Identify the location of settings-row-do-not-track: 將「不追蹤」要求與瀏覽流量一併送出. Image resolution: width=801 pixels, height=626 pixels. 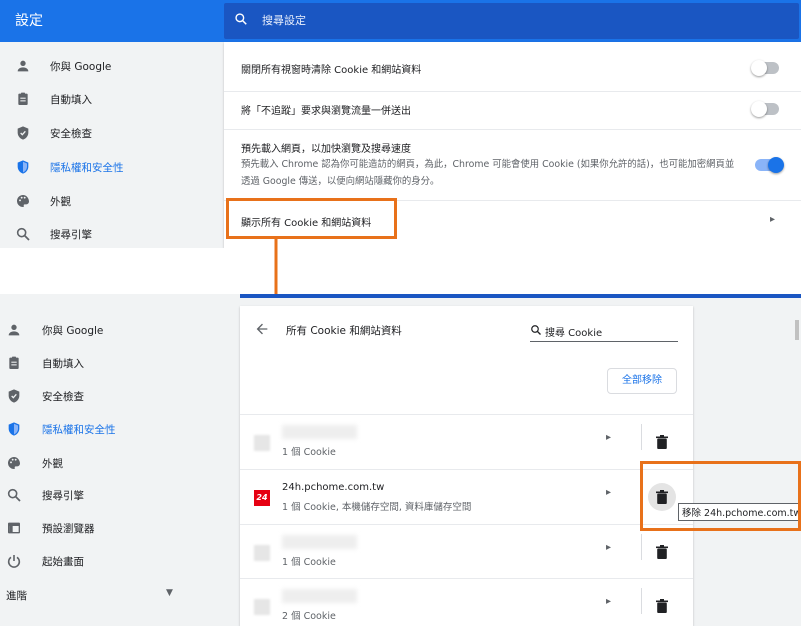
(512, 111).